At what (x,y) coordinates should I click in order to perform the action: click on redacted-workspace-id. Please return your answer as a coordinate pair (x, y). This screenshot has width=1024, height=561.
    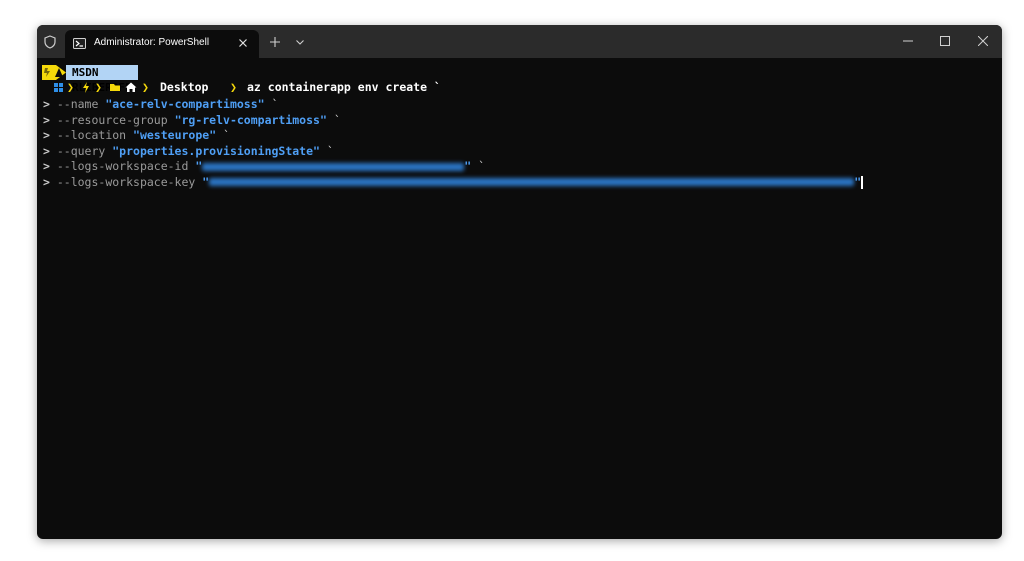
    Looking at the image, I should click on (333, 166).